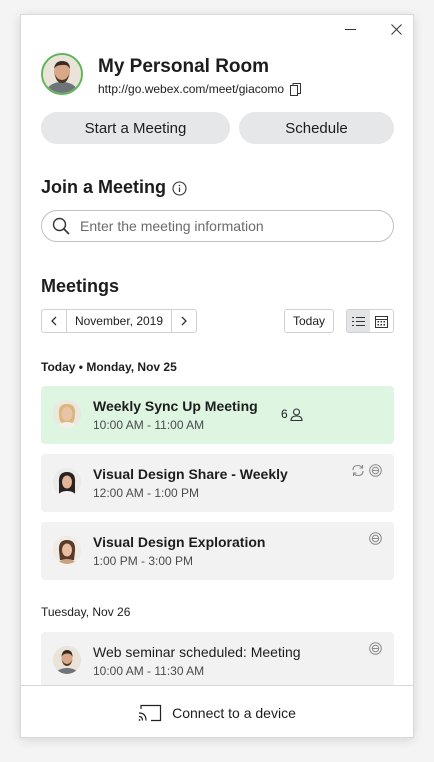  What do you see at coordinates (67, 482) in the screenshot?
I see `avatar-woman-dark-hair` at bounding box center [67, 482].